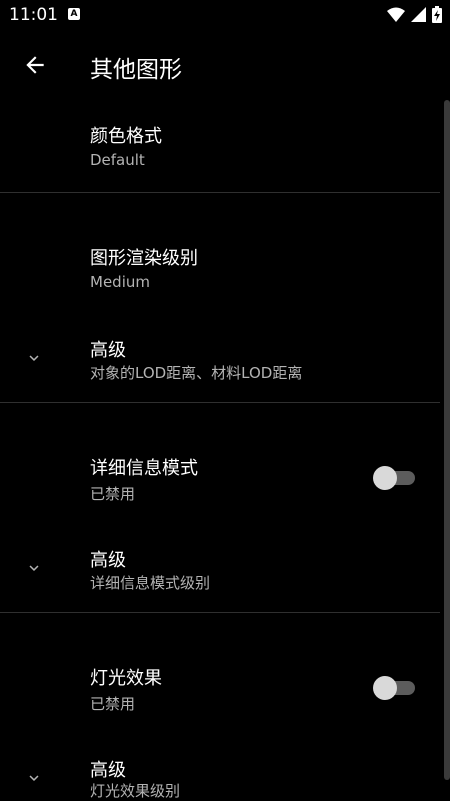  I want to click on setting-value: Medium, so click(120, 282).